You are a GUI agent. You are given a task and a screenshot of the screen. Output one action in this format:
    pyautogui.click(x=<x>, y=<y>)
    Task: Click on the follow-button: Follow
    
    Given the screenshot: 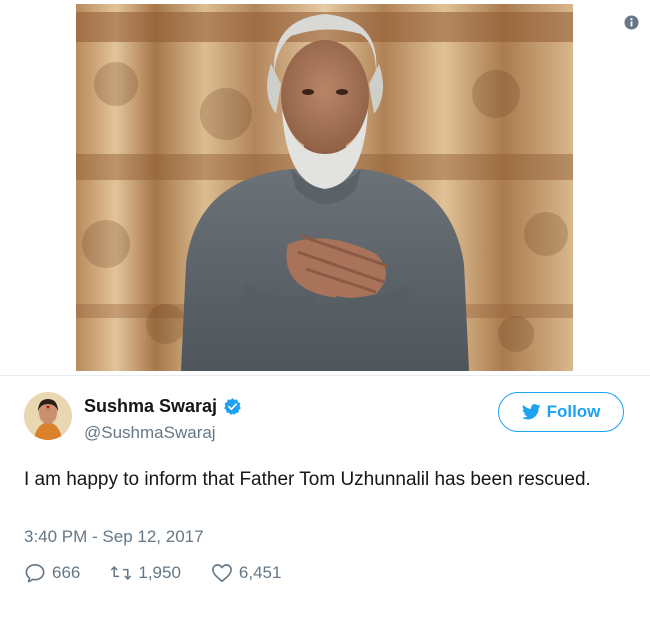 What is the action you would take?
    pyautogui.click(x=561, y=412)
    